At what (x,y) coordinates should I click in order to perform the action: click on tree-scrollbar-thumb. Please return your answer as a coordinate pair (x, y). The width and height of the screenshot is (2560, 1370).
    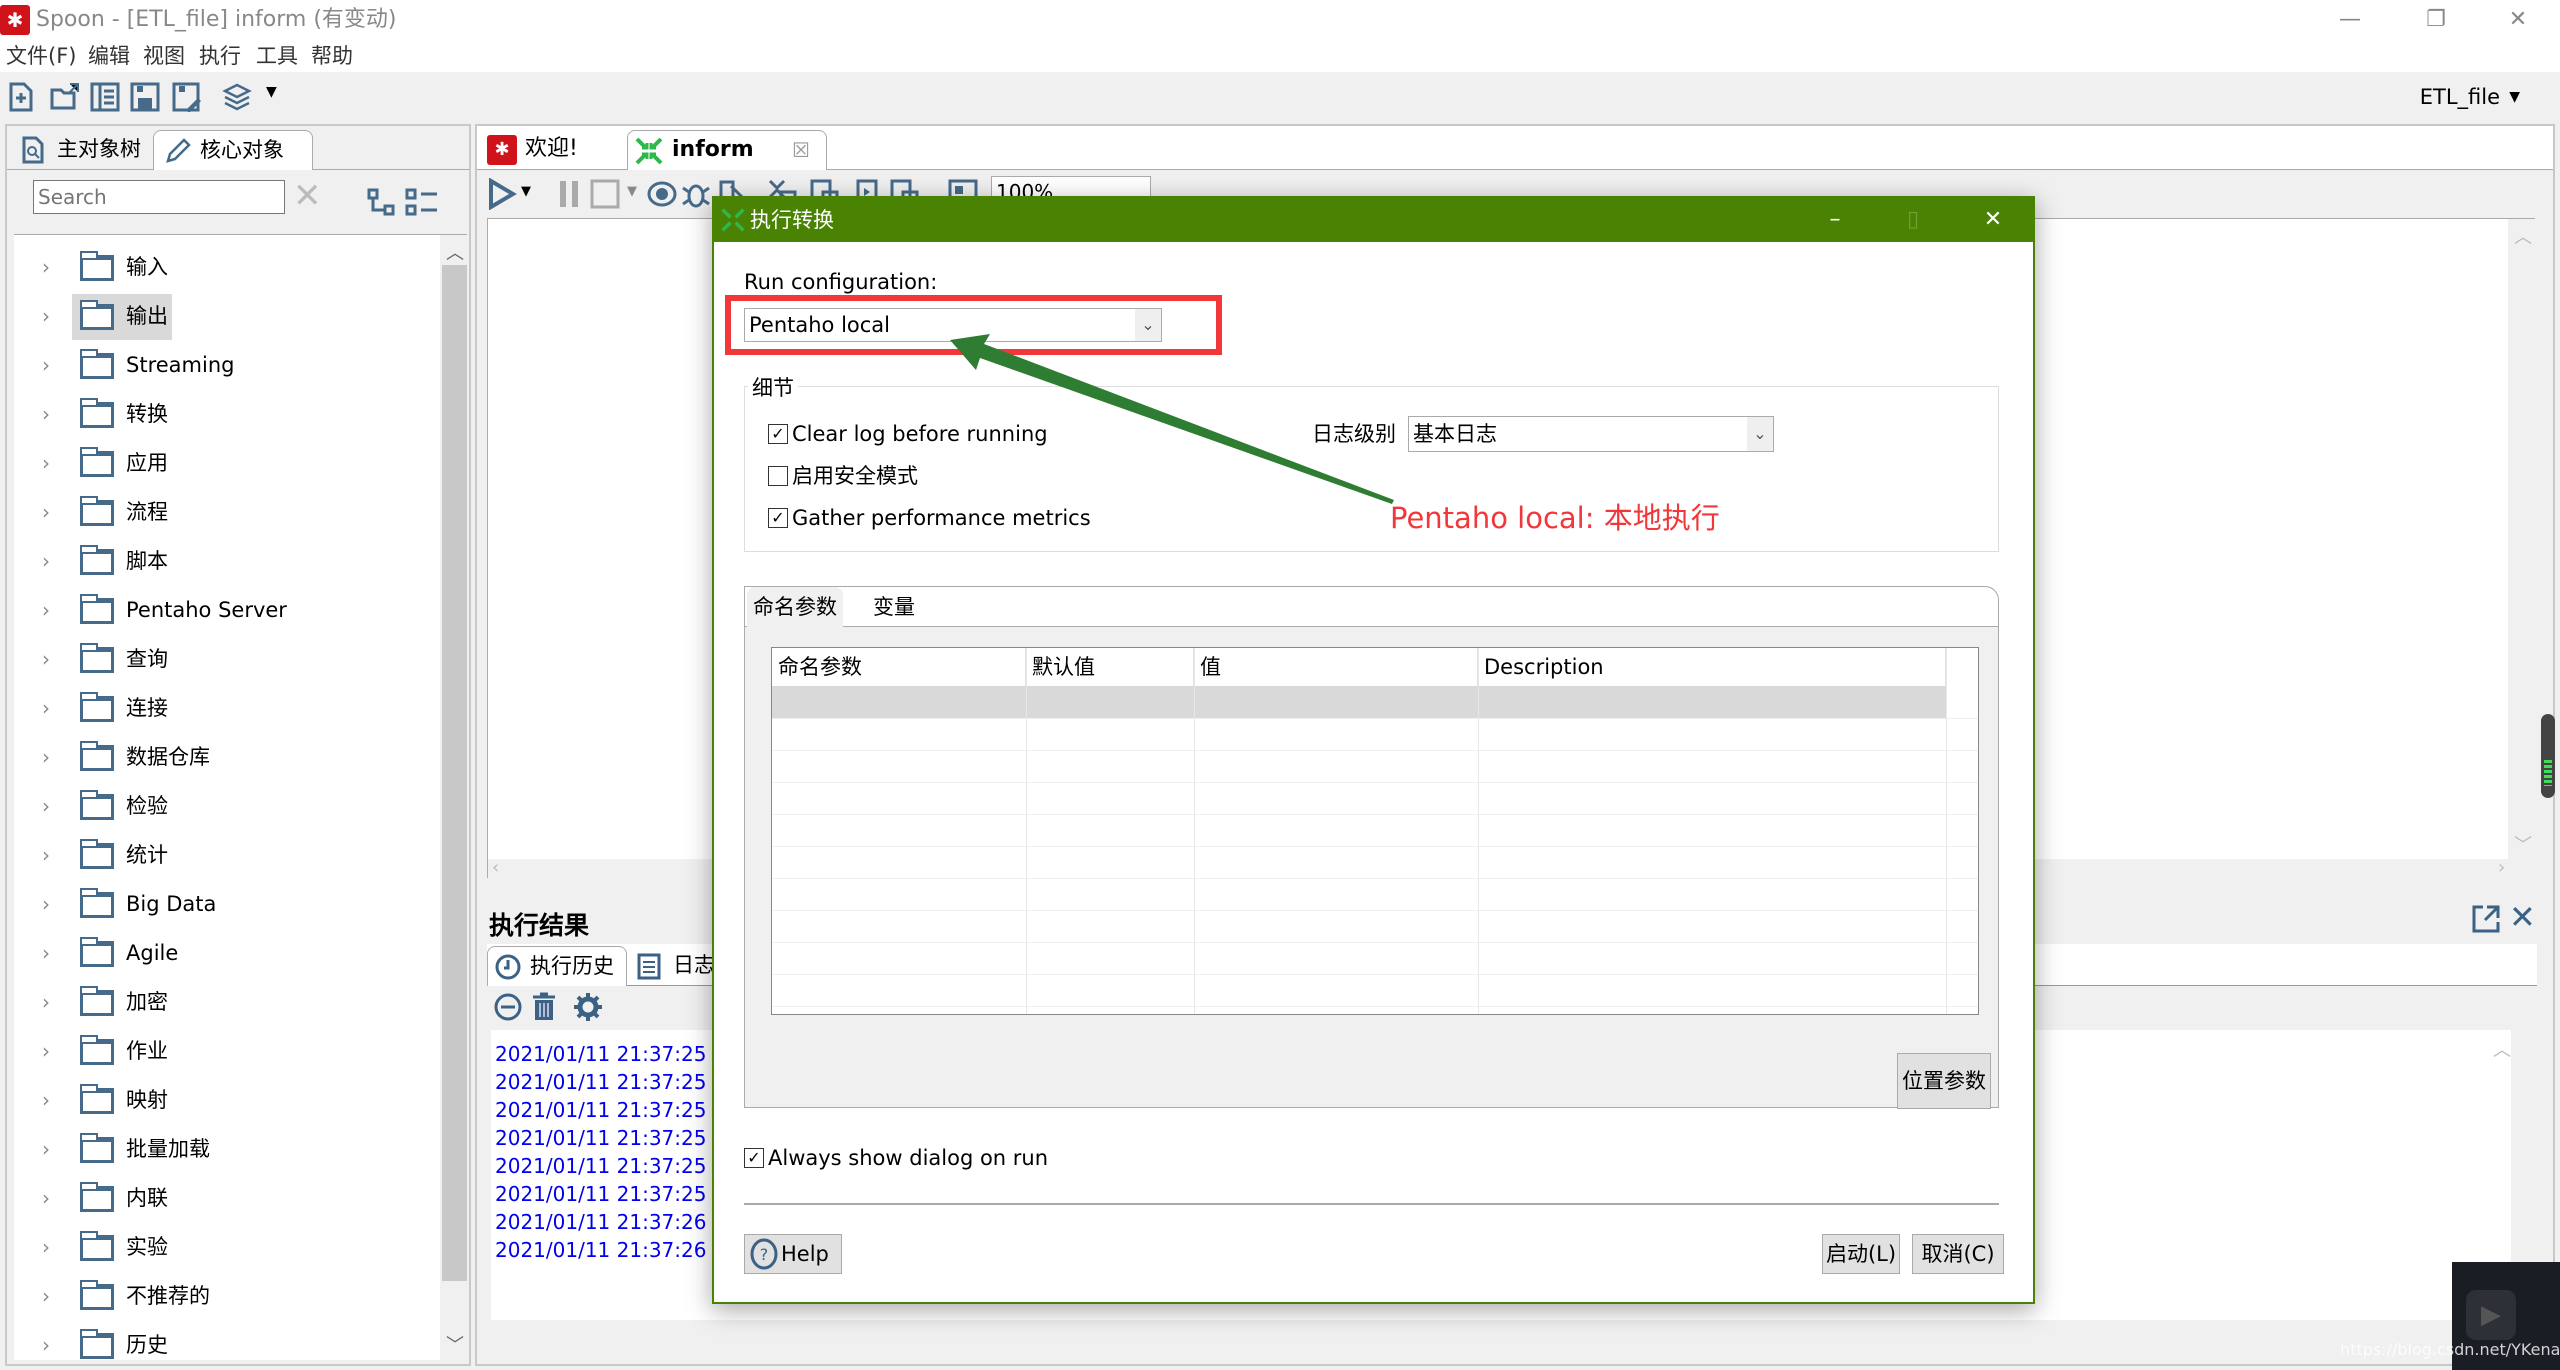
    Looking at the image, I should click on (454, 773).